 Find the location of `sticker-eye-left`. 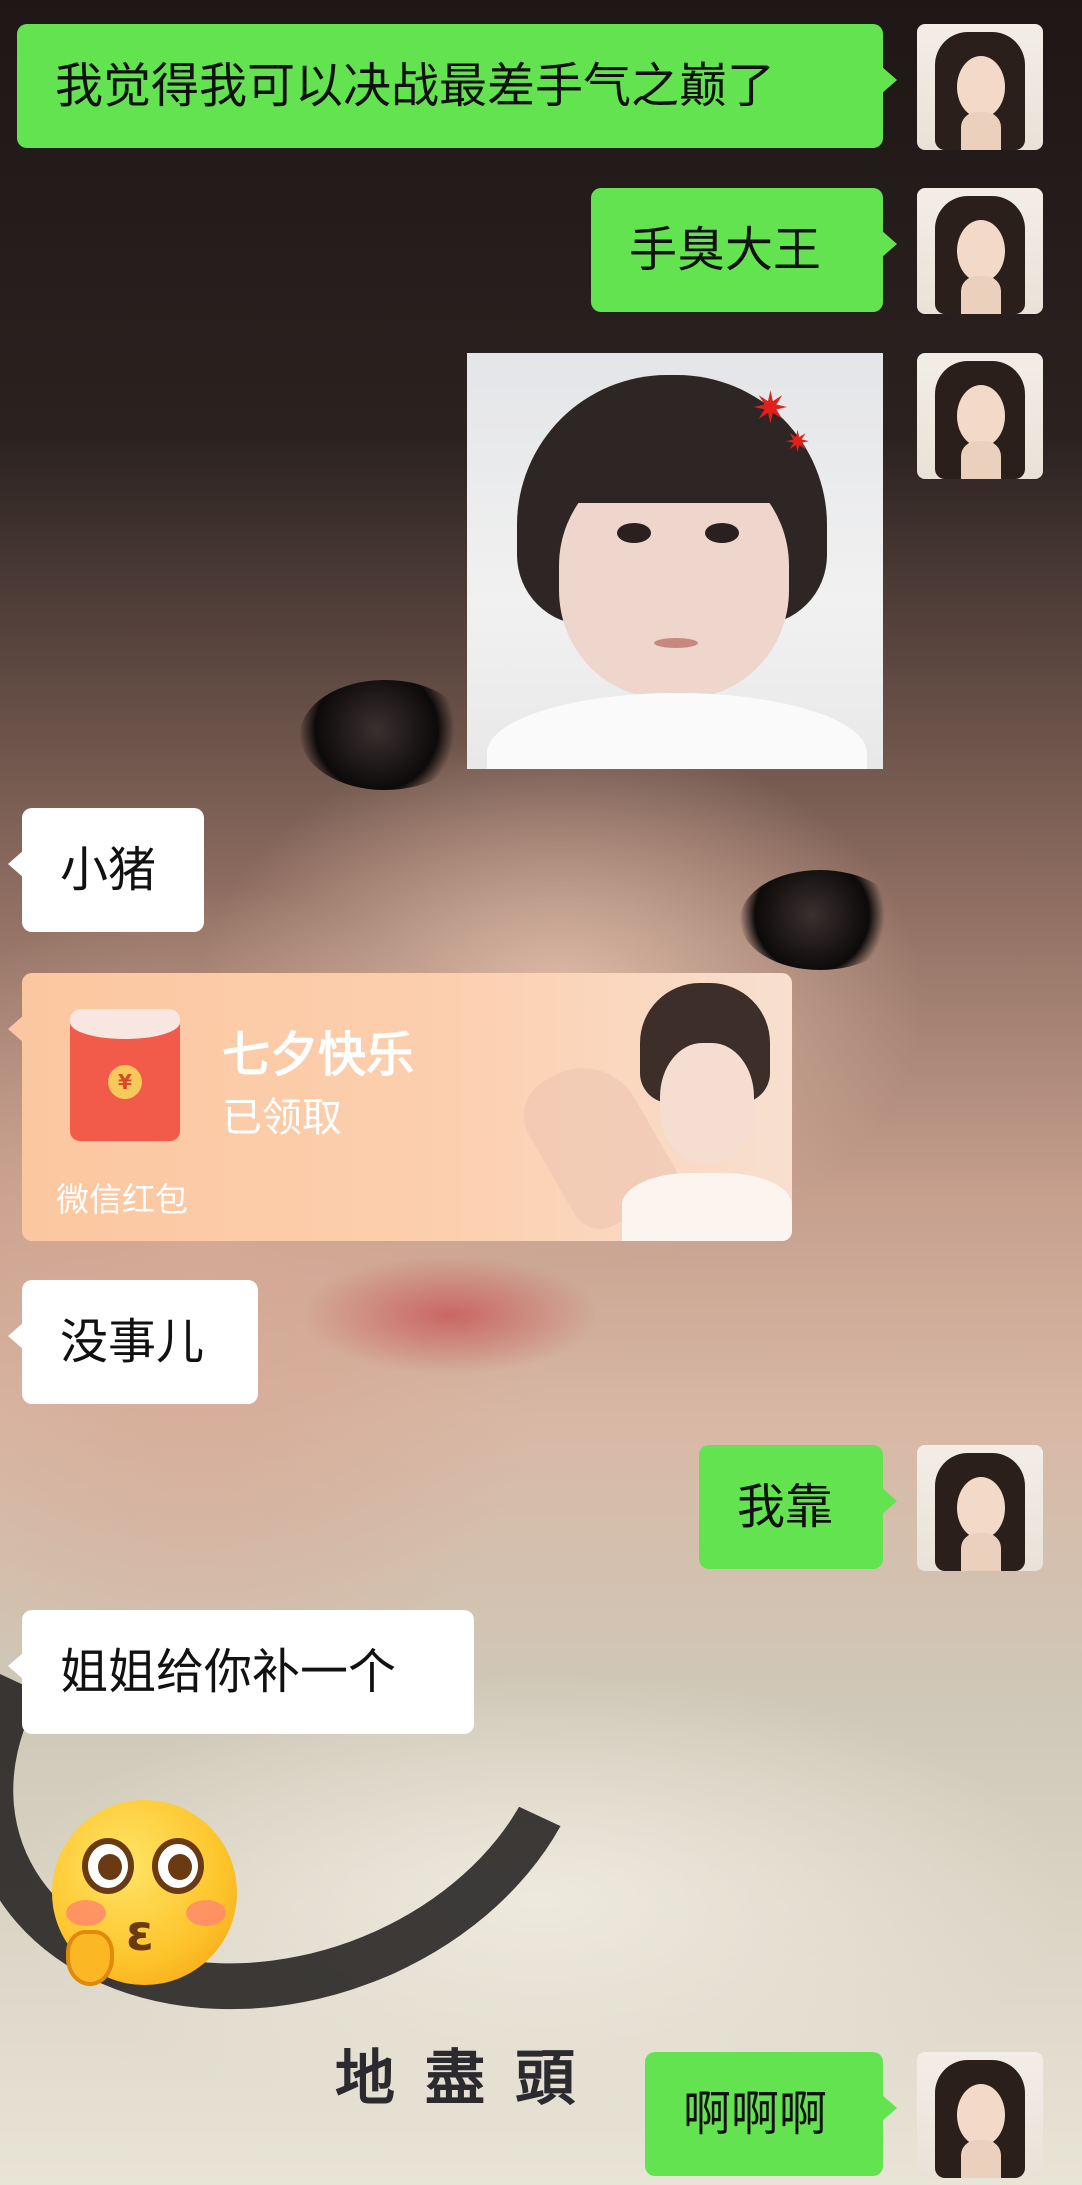

sticker-eye-left is located at coordinates (634, 533).